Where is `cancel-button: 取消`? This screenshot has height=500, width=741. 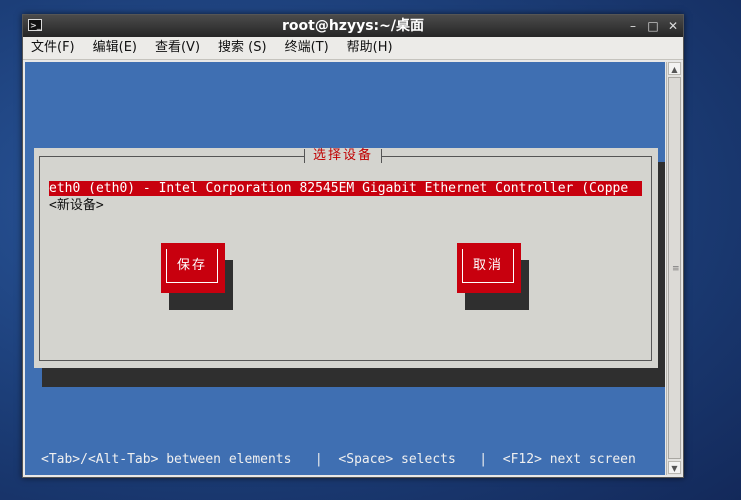 cancel-button: 取消 is located at coordinates (489, 268).